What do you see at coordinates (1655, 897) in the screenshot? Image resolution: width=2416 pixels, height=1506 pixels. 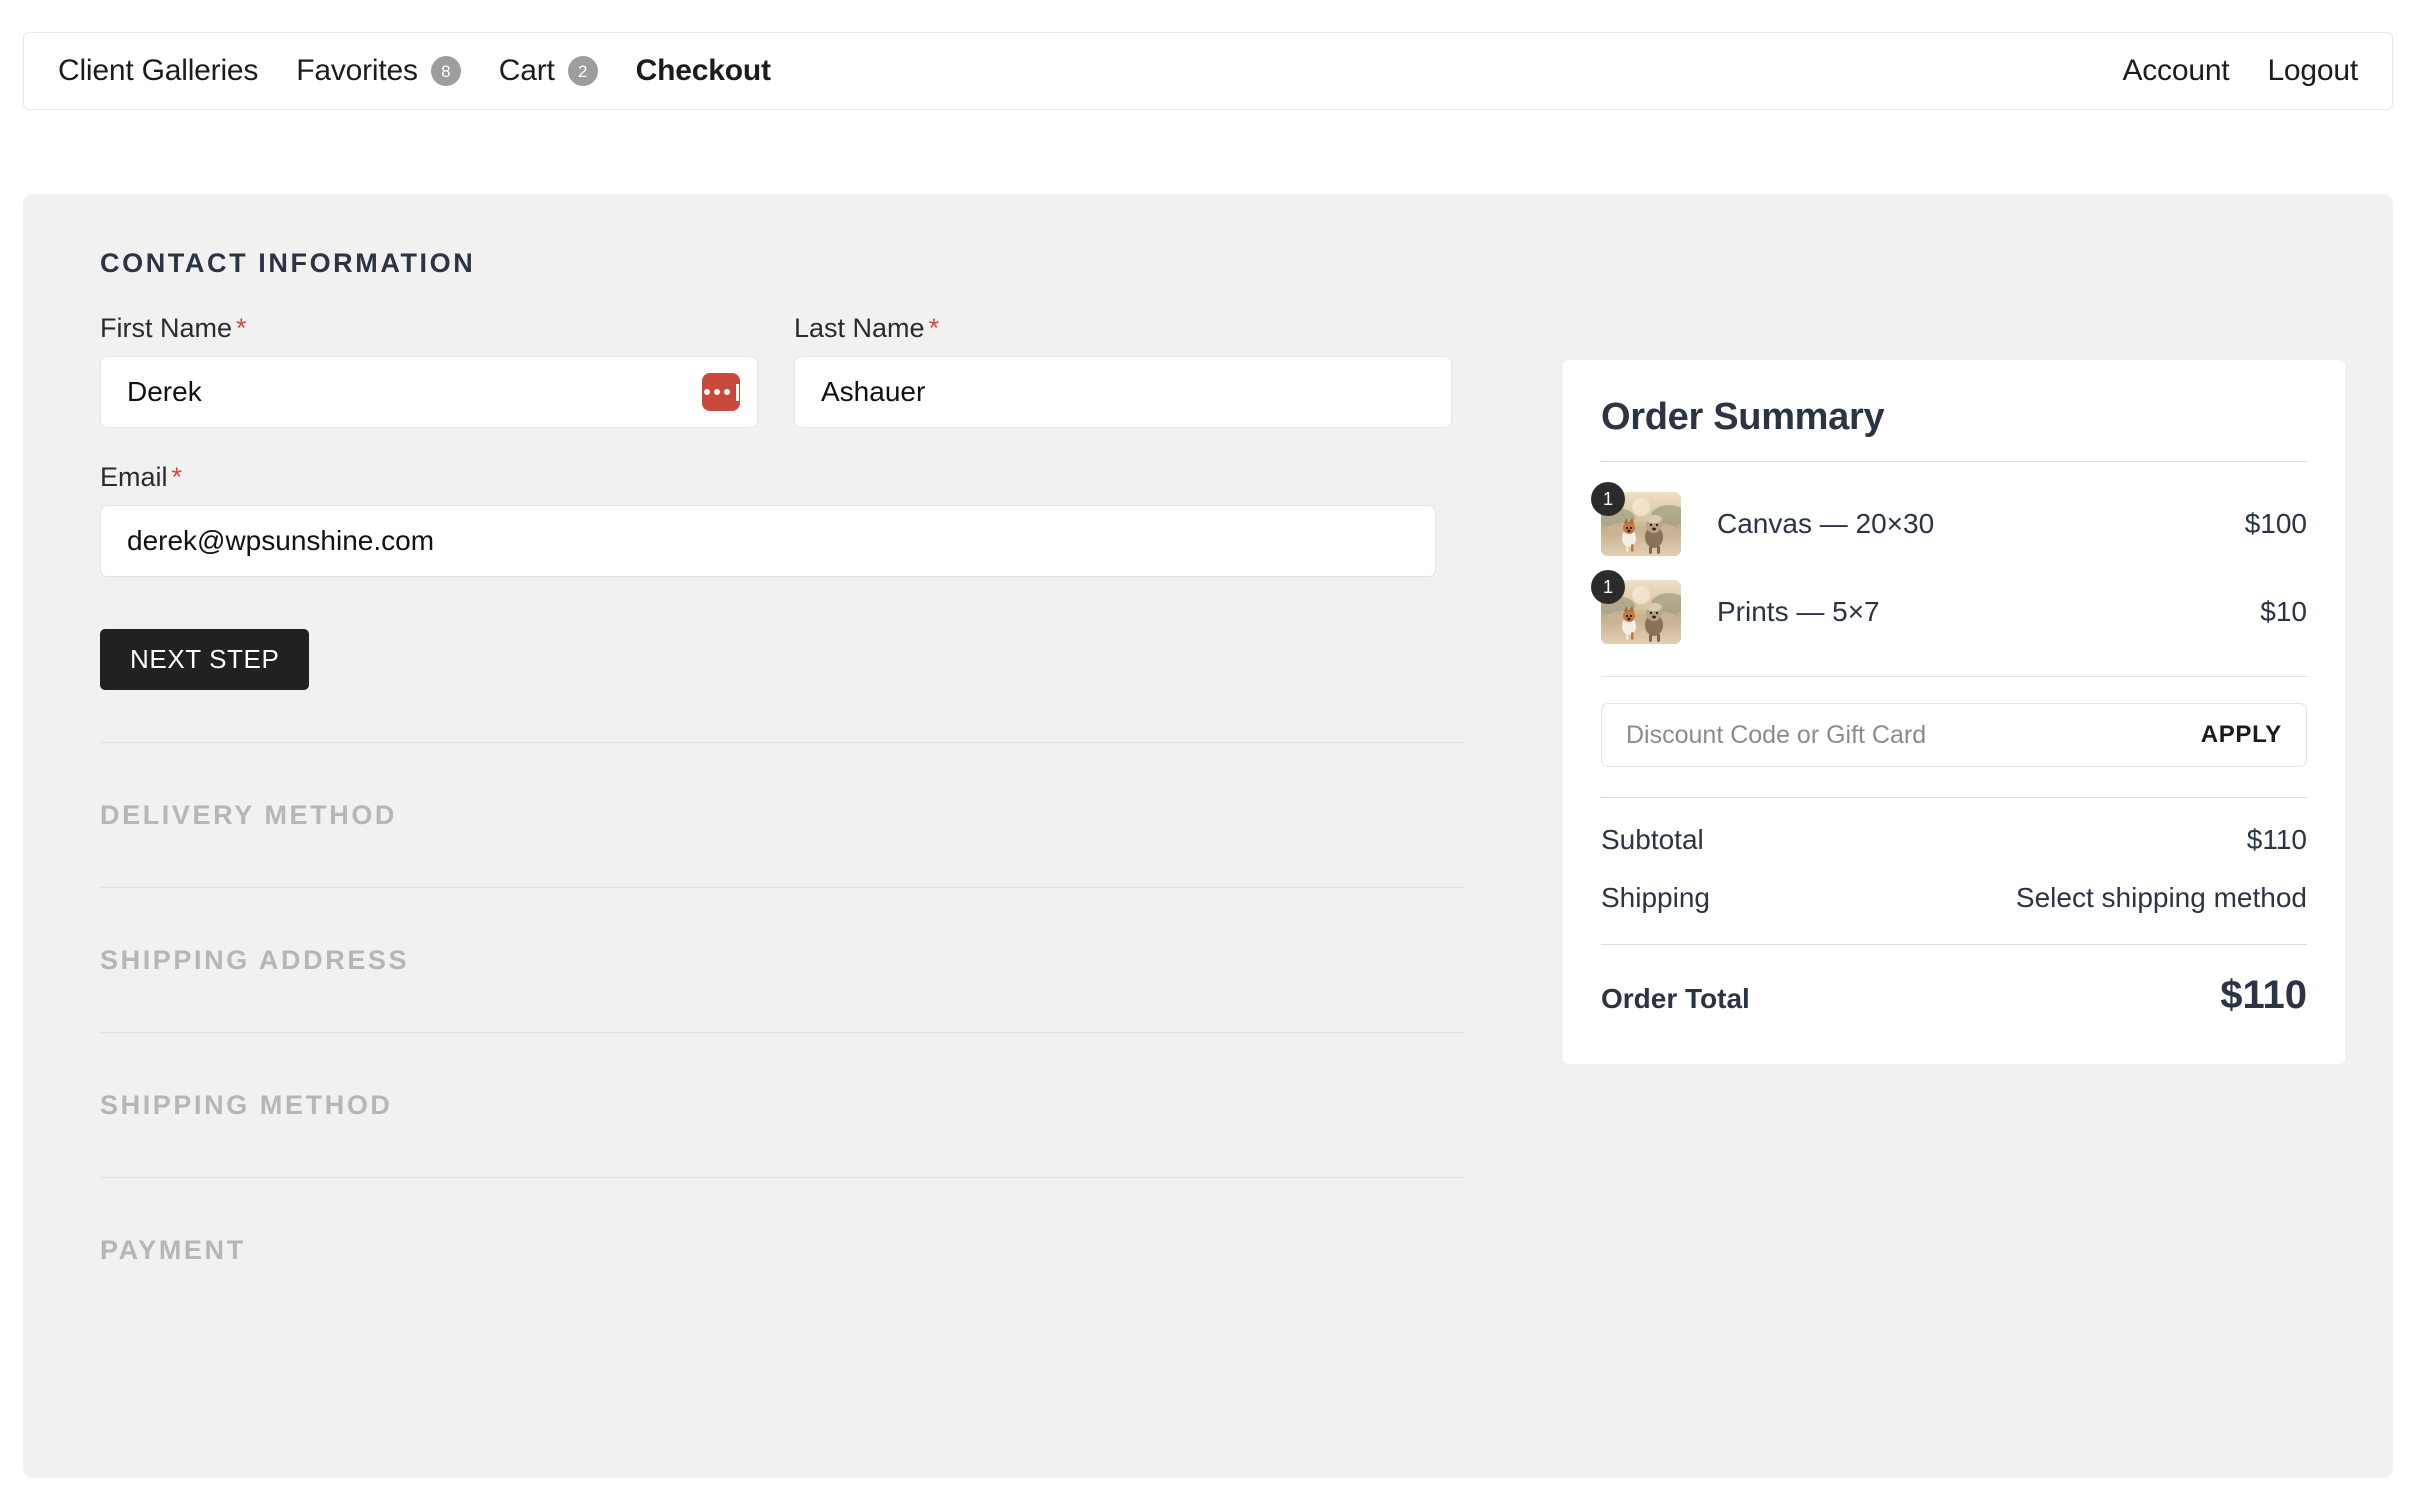 I see `shipping-label: Shipping` at bounding box center [1655, 897].